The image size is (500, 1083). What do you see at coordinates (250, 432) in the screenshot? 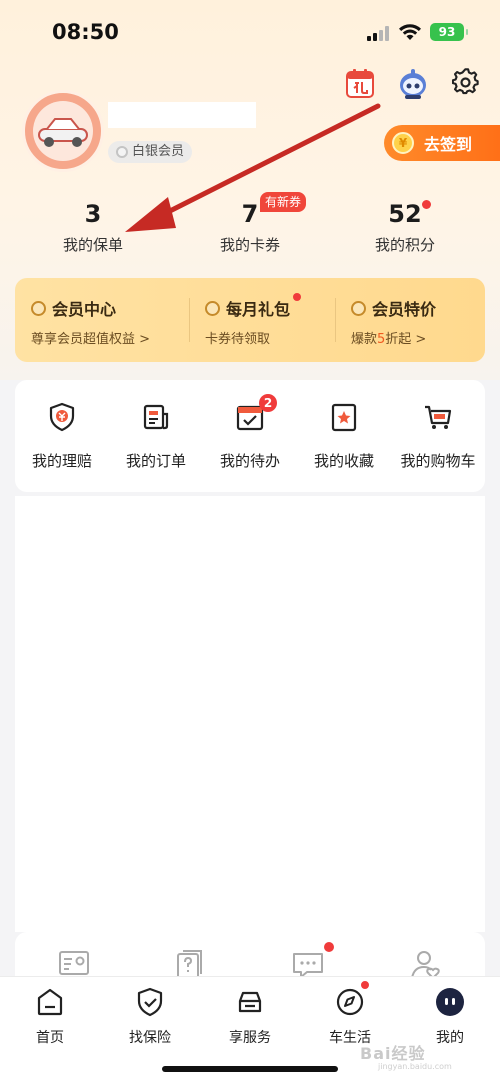
I see `quick-todo: 我的待办 2` at bounding box center [250, 432].